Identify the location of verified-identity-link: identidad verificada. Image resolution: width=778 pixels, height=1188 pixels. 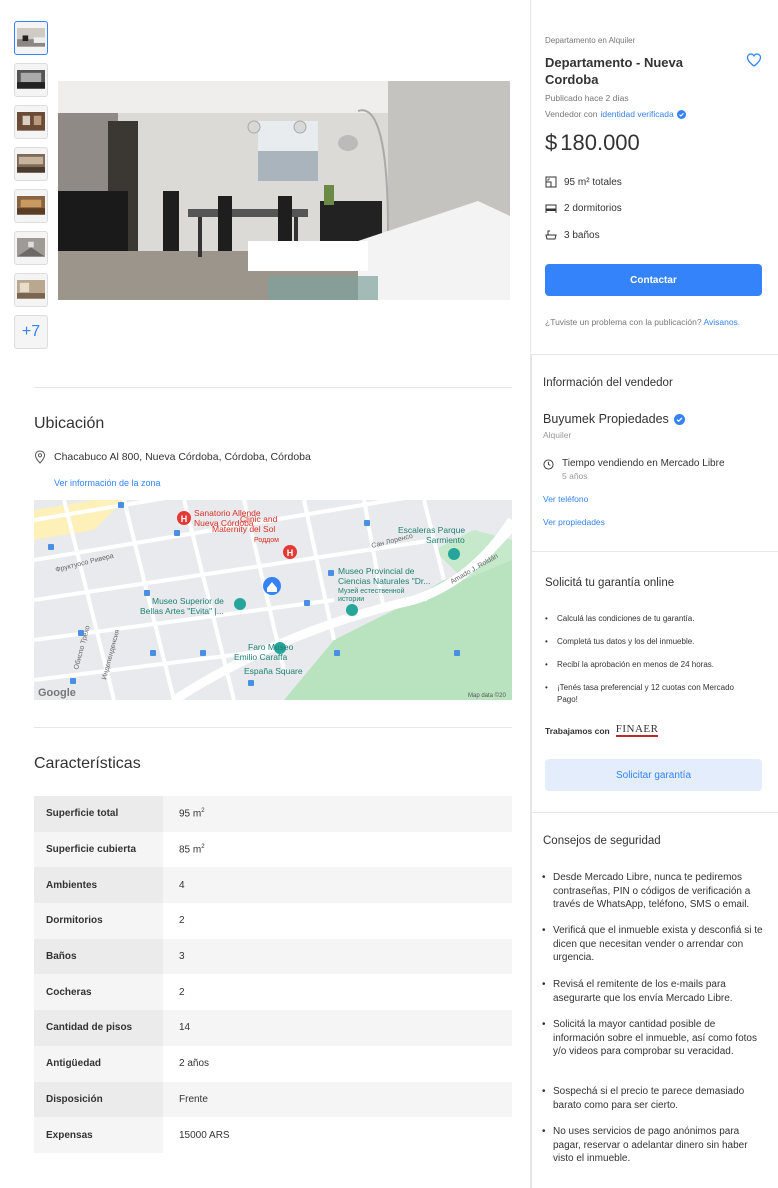
(636, 114).